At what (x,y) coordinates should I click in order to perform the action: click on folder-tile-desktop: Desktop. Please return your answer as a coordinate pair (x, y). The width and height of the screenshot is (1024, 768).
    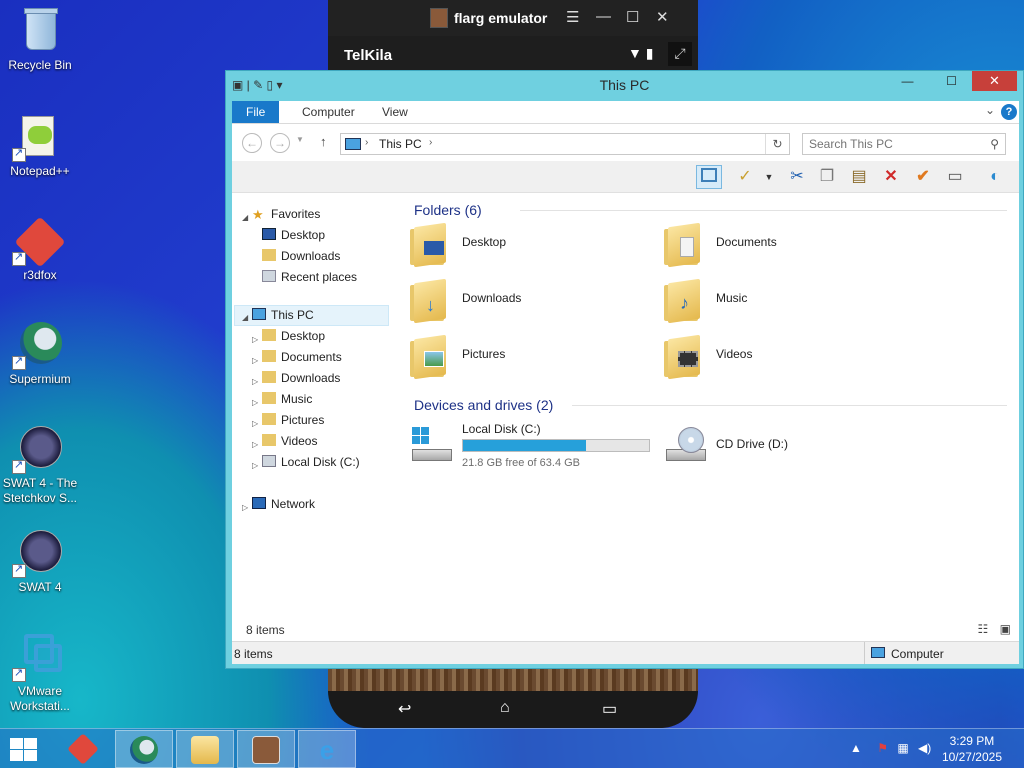
    Looking at the image, I should click on (530, 245).